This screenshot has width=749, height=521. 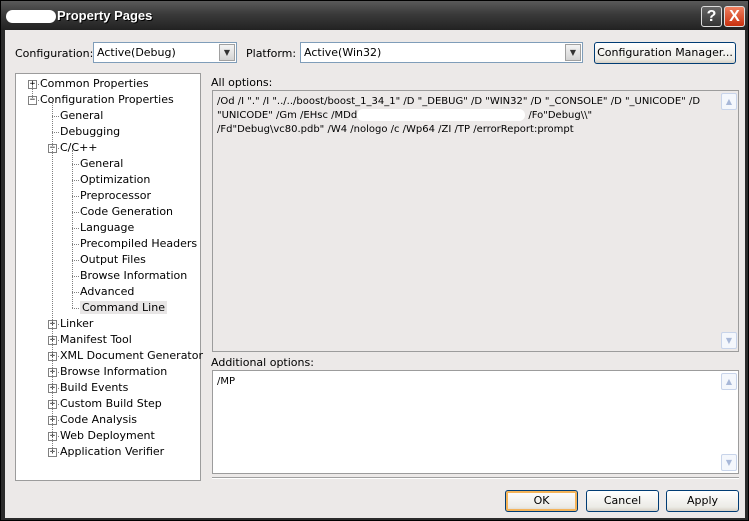 What do you see at coordinates (374, 15) in the screenshot?
I see `title-bar: Property Pages ? X` at bounding box center [374, 15].